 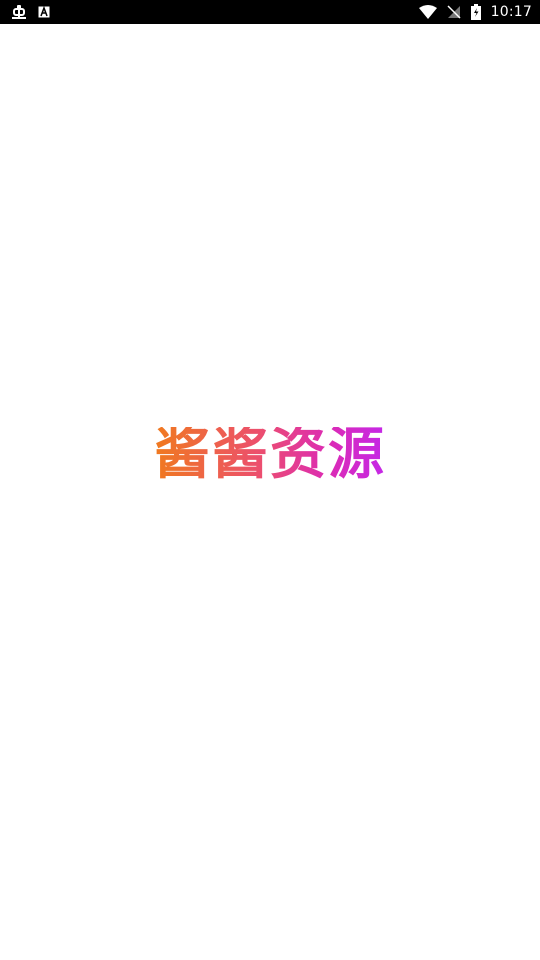 What do you see at coordinates (454, 12) in the screenshot?
I see `no-sim-icon` at bounding box center [454, 12].